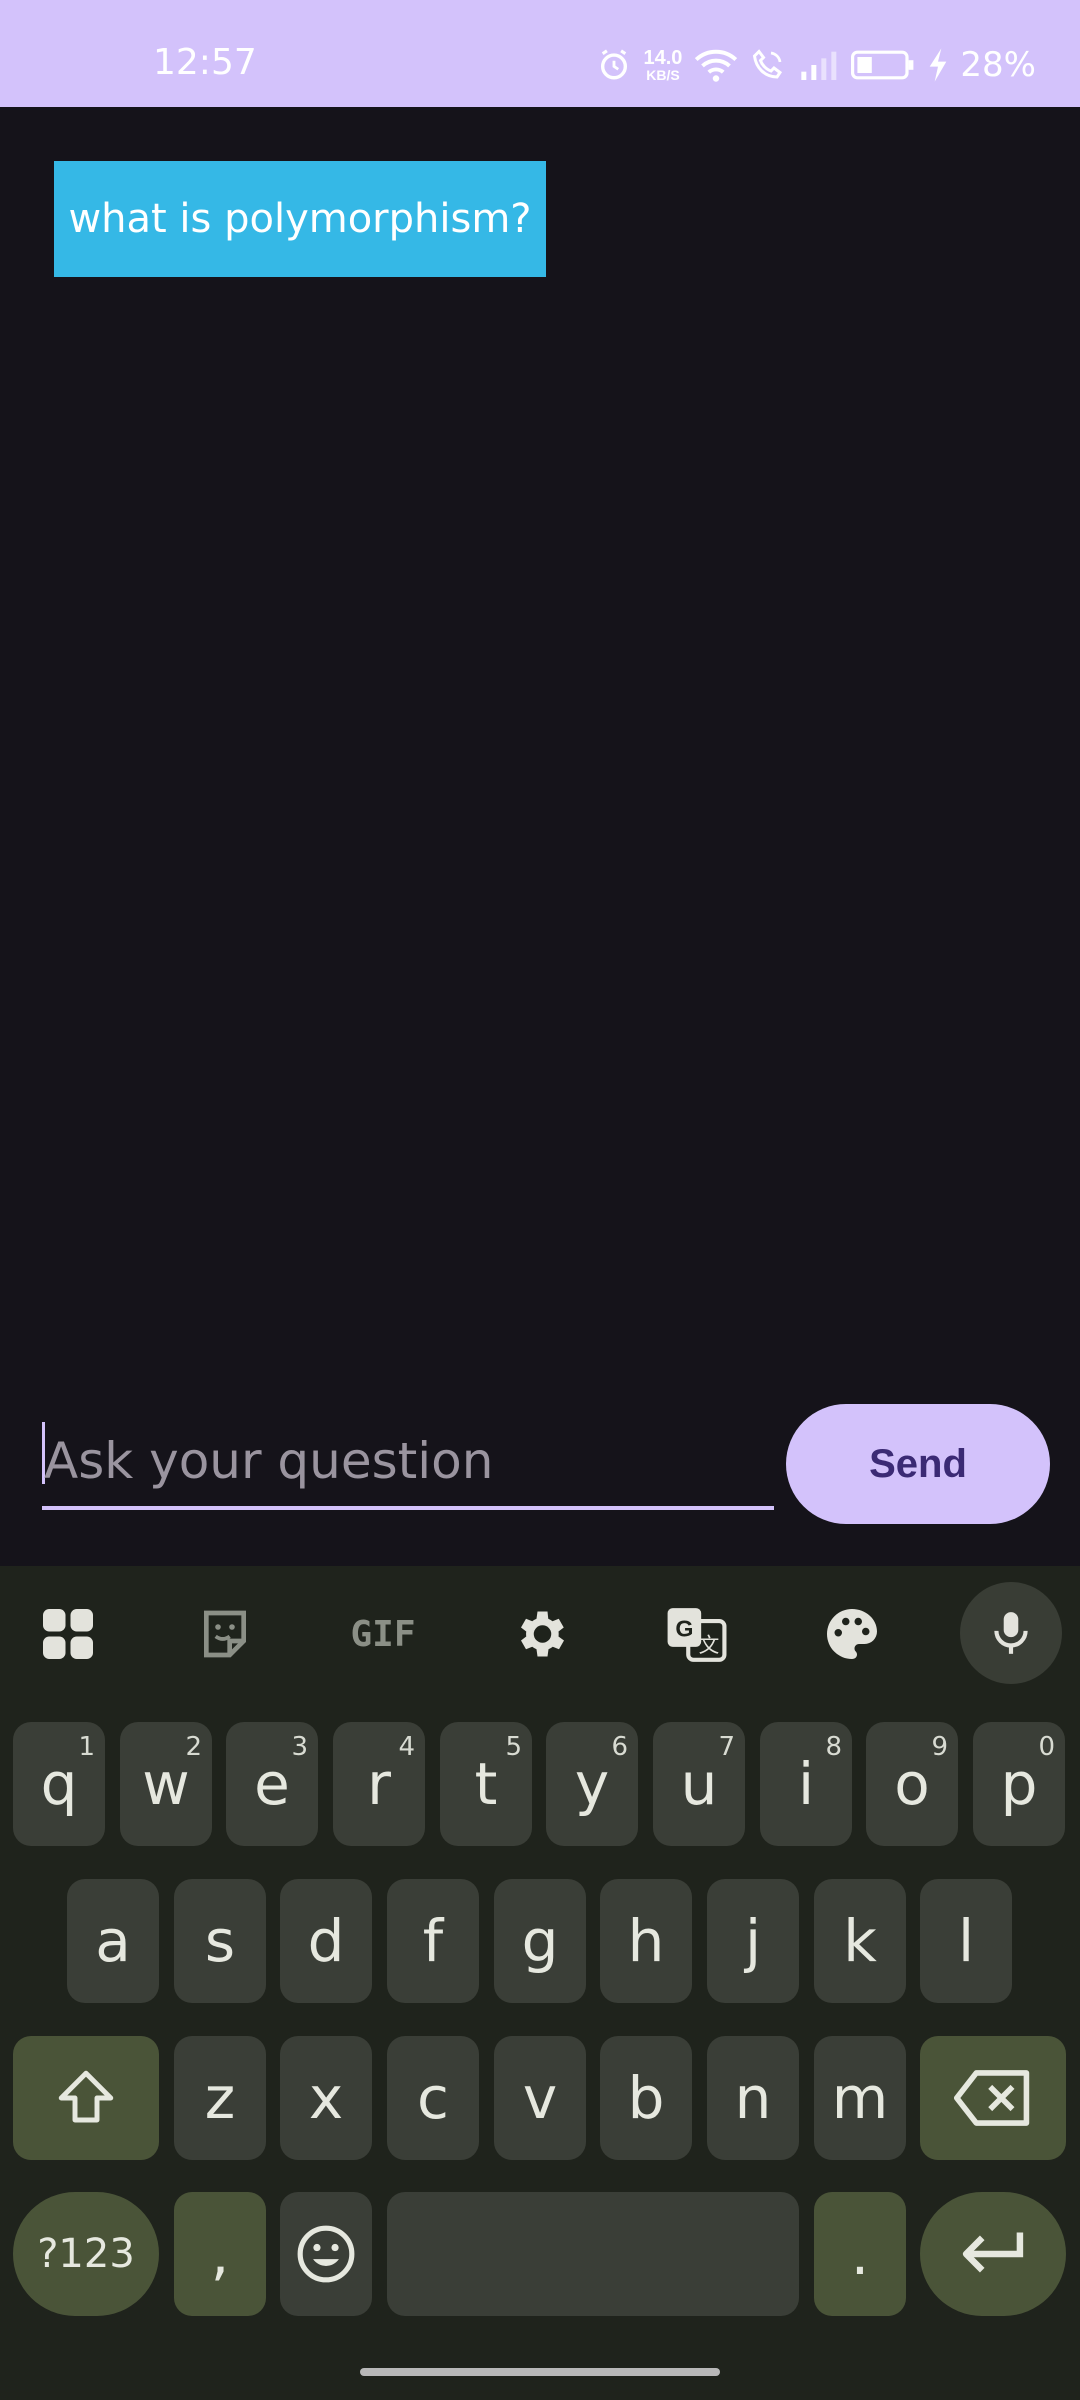 The width and height of the screenshot is (1080, 2400). Describe the element at coordinates (592, 1784) in the screenshot. I see `key-y: y6` at that location.